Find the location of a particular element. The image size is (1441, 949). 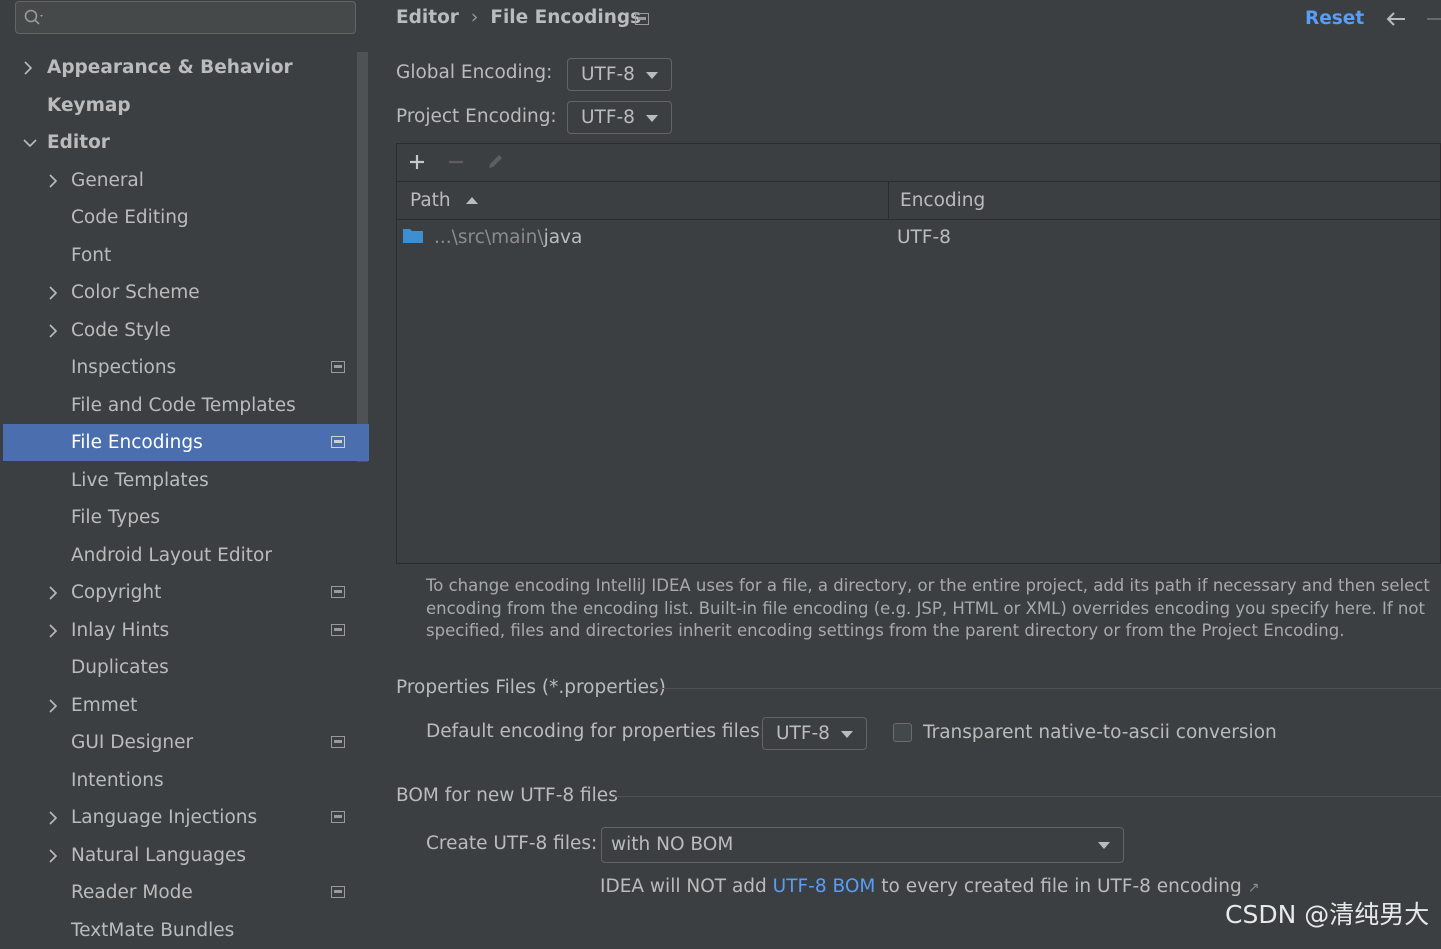

bom-section-title: BOM for new UTF-8 files is located at coordinates (507, 795).